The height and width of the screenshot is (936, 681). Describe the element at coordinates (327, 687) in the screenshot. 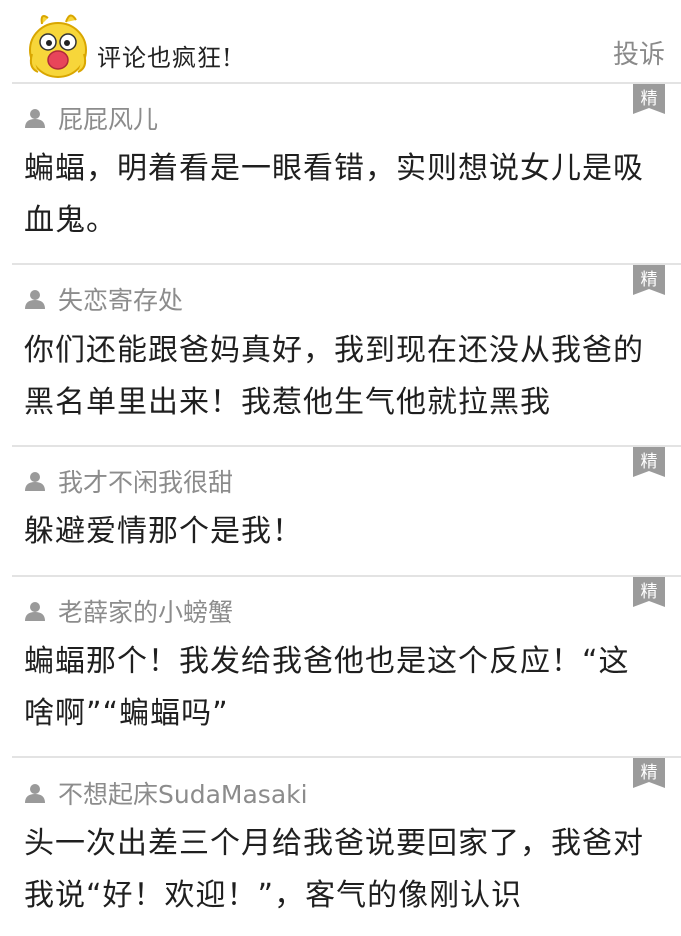

I see `comment-text: 蝙蝠那个！我发给我爸他也是这个反应！“这啥啊”“蝙蝠吗”` at that location.